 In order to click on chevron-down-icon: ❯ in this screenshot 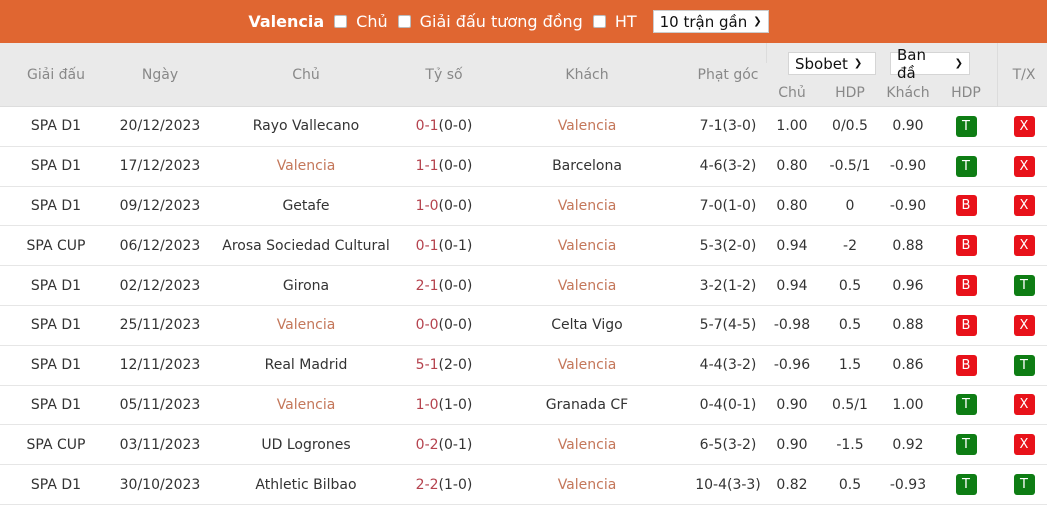, I will do `click(757, 21)`.